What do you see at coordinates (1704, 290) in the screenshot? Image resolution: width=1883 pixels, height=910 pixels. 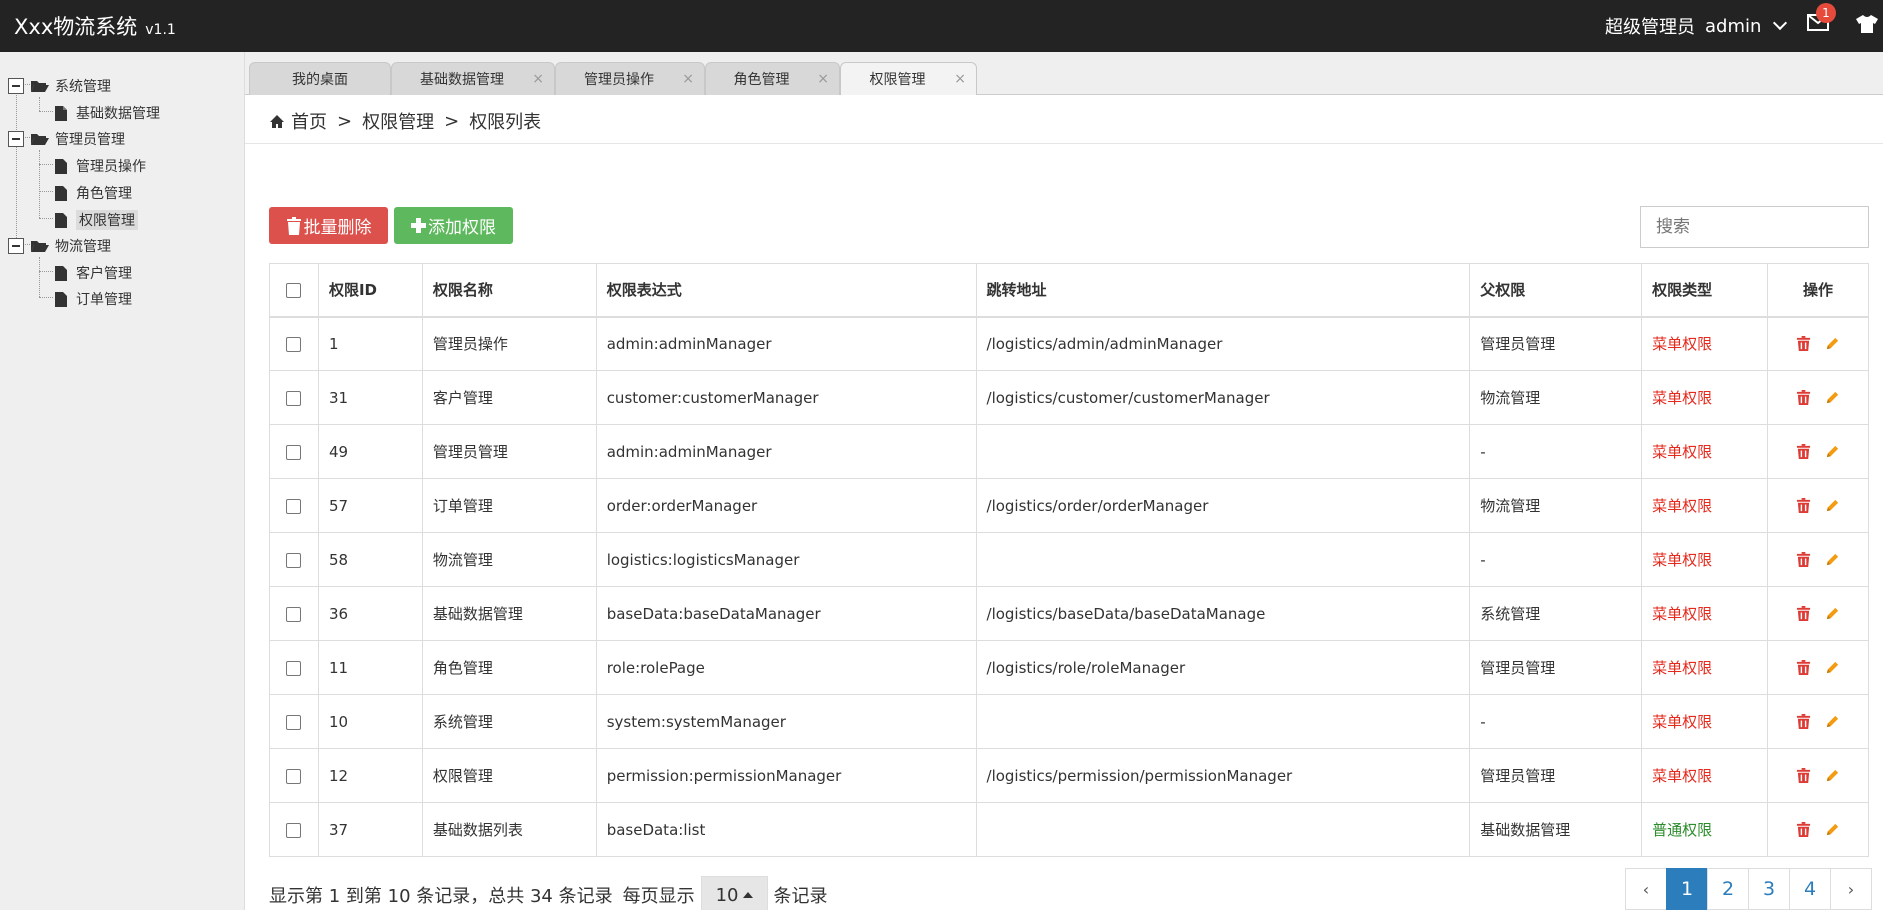 I see `col-header-type: 权限类型` at bounding box center [1704, 290].